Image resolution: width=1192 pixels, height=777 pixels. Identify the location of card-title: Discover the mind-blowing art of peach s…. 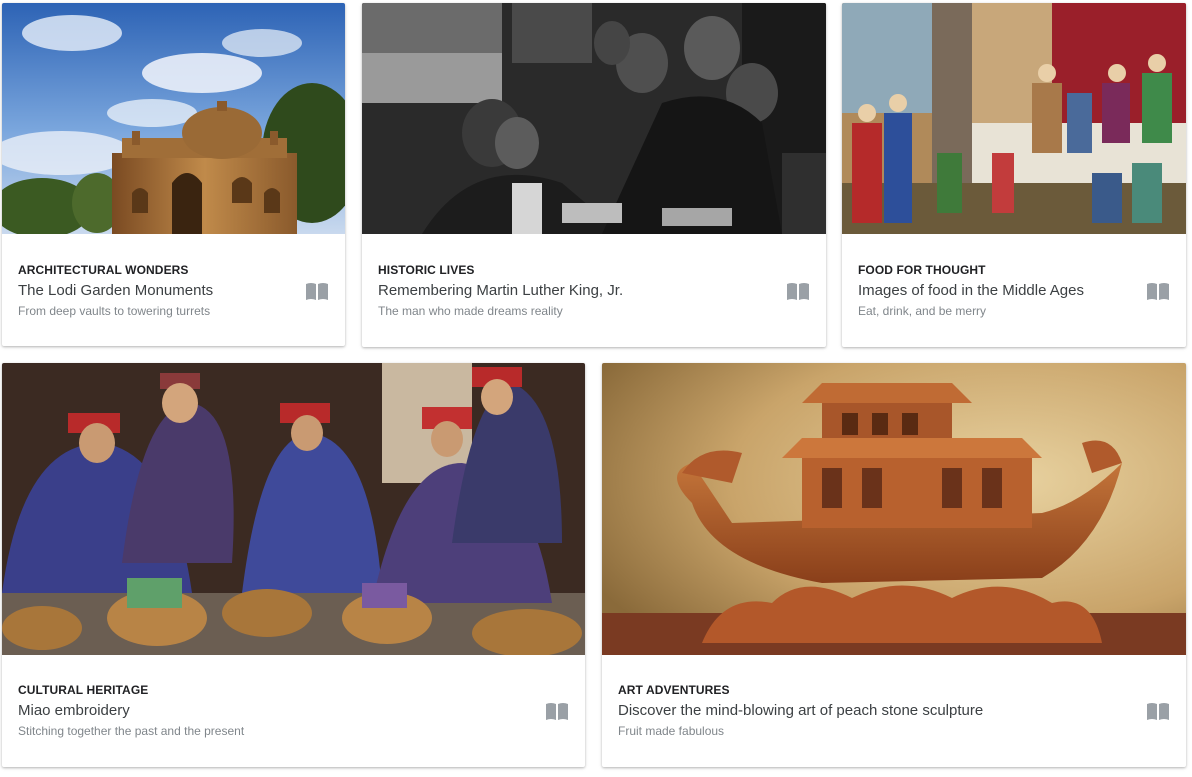
(801, 710).